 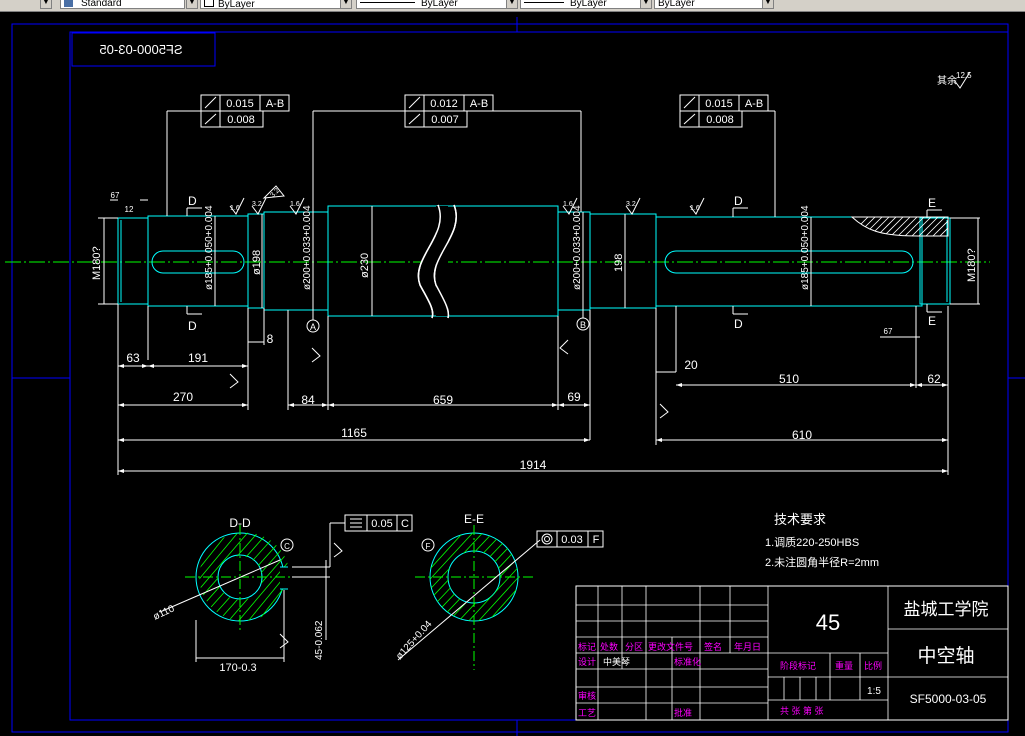 What do you see at coordinates (587, 661) in the screenshot?
I see `hdr-design: 设计` at bounding box center [587, 661].